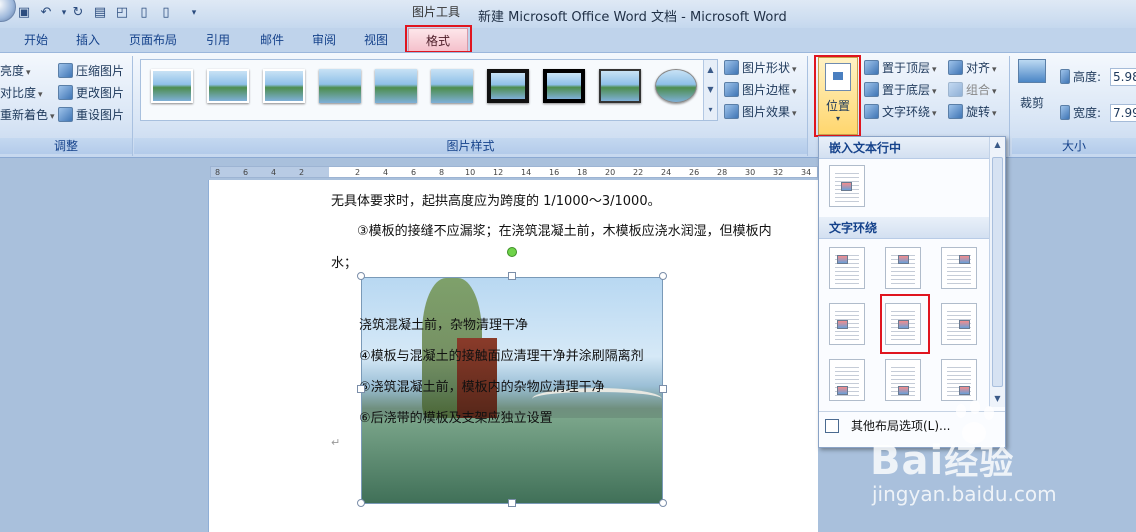 The width and height of the screenshot is (1136, 532). What do you see at coordinates (1123, 77) in the screenshot?
I see `height-input: 5.98` at bounding box center [1123, 77].